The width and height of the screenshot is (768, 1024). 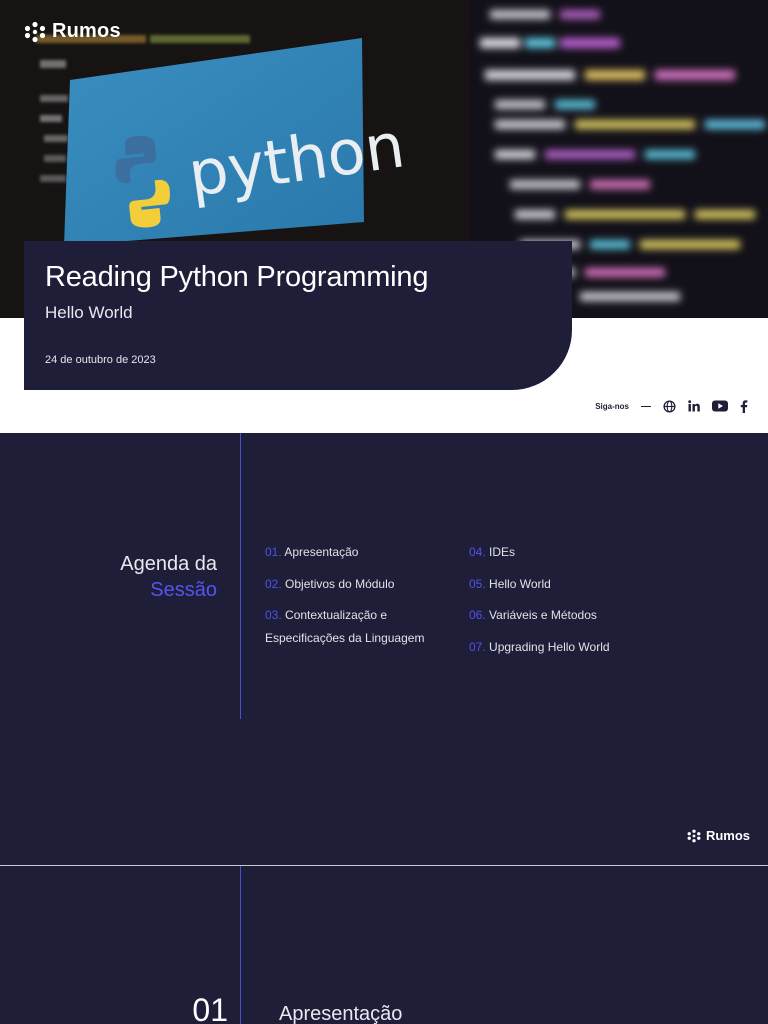 I want to click on follow-label: Siga-nos, so click(x=612, y=406).